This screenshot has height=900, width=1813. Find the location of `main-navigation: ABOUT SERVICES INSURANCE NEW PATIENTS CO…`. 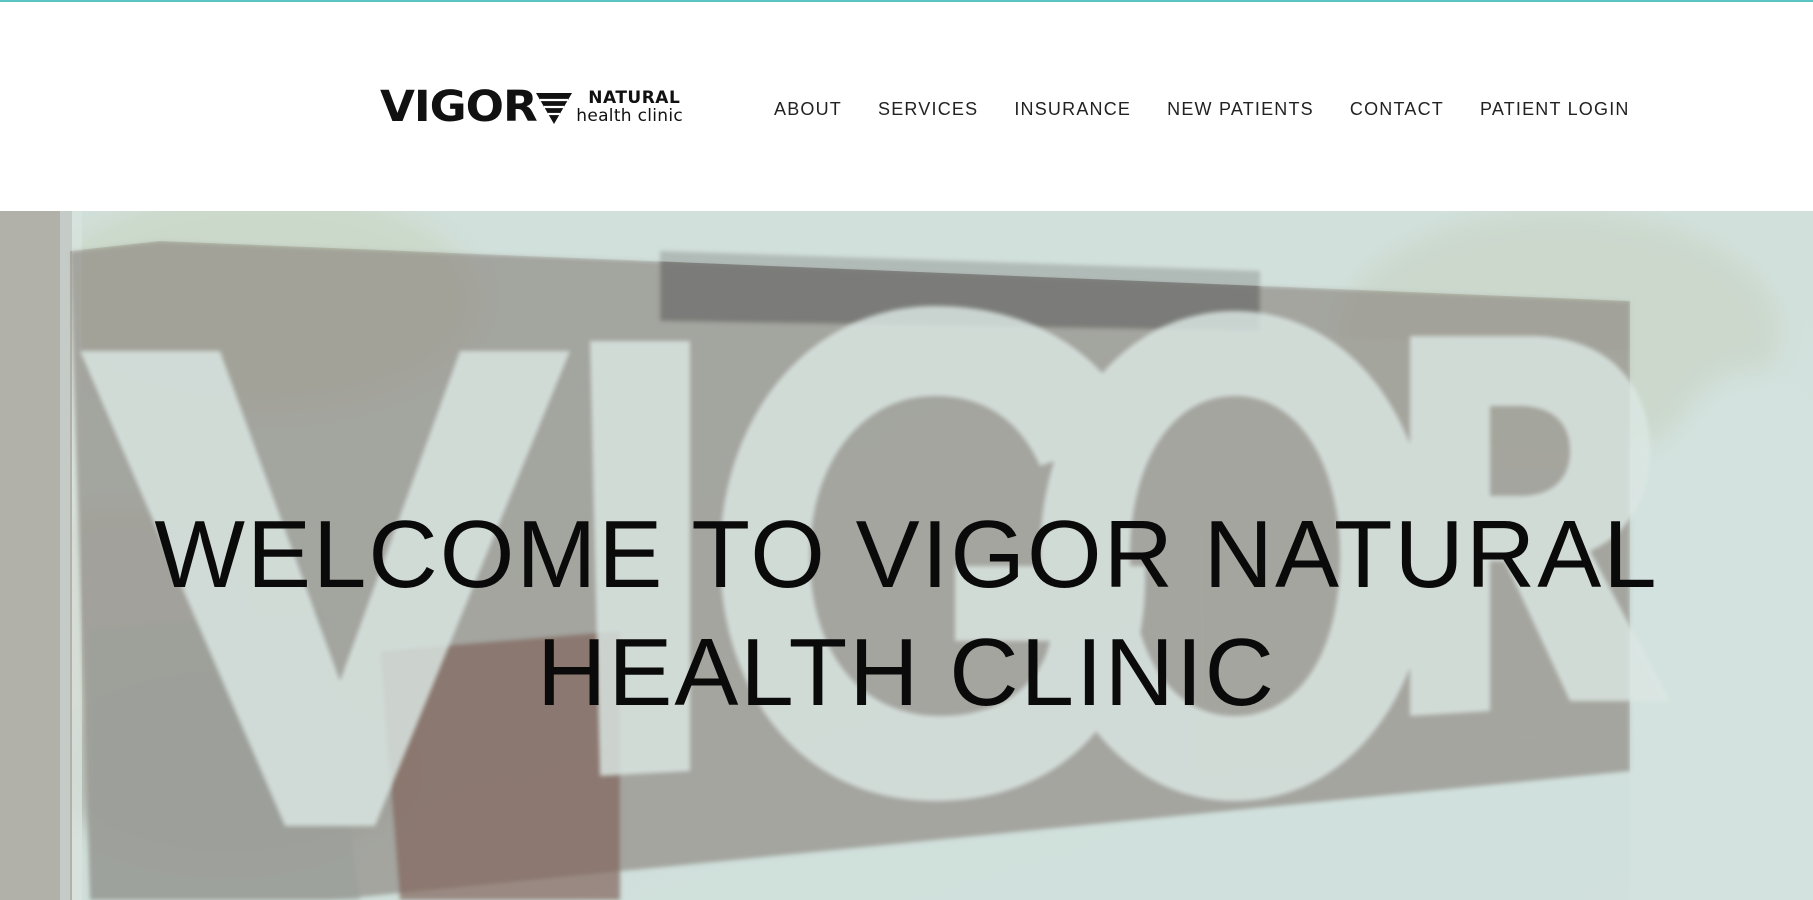

main-navigation: ABOUT SERVICES INSURANCE NEW PATIENTS CO… is located at coordinates (1202, 109).